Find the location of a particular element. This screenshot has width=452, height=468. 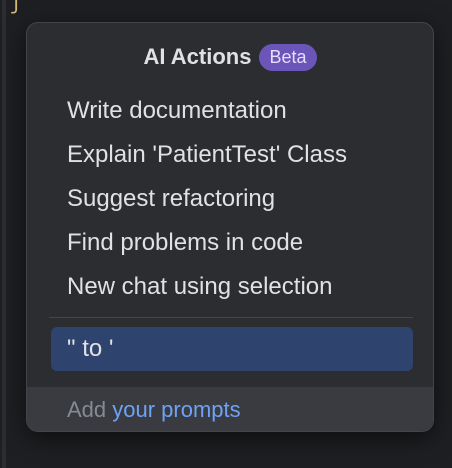

action-explain-class: Explain 'PatientTest' Class is located at coordinates (230, 155).